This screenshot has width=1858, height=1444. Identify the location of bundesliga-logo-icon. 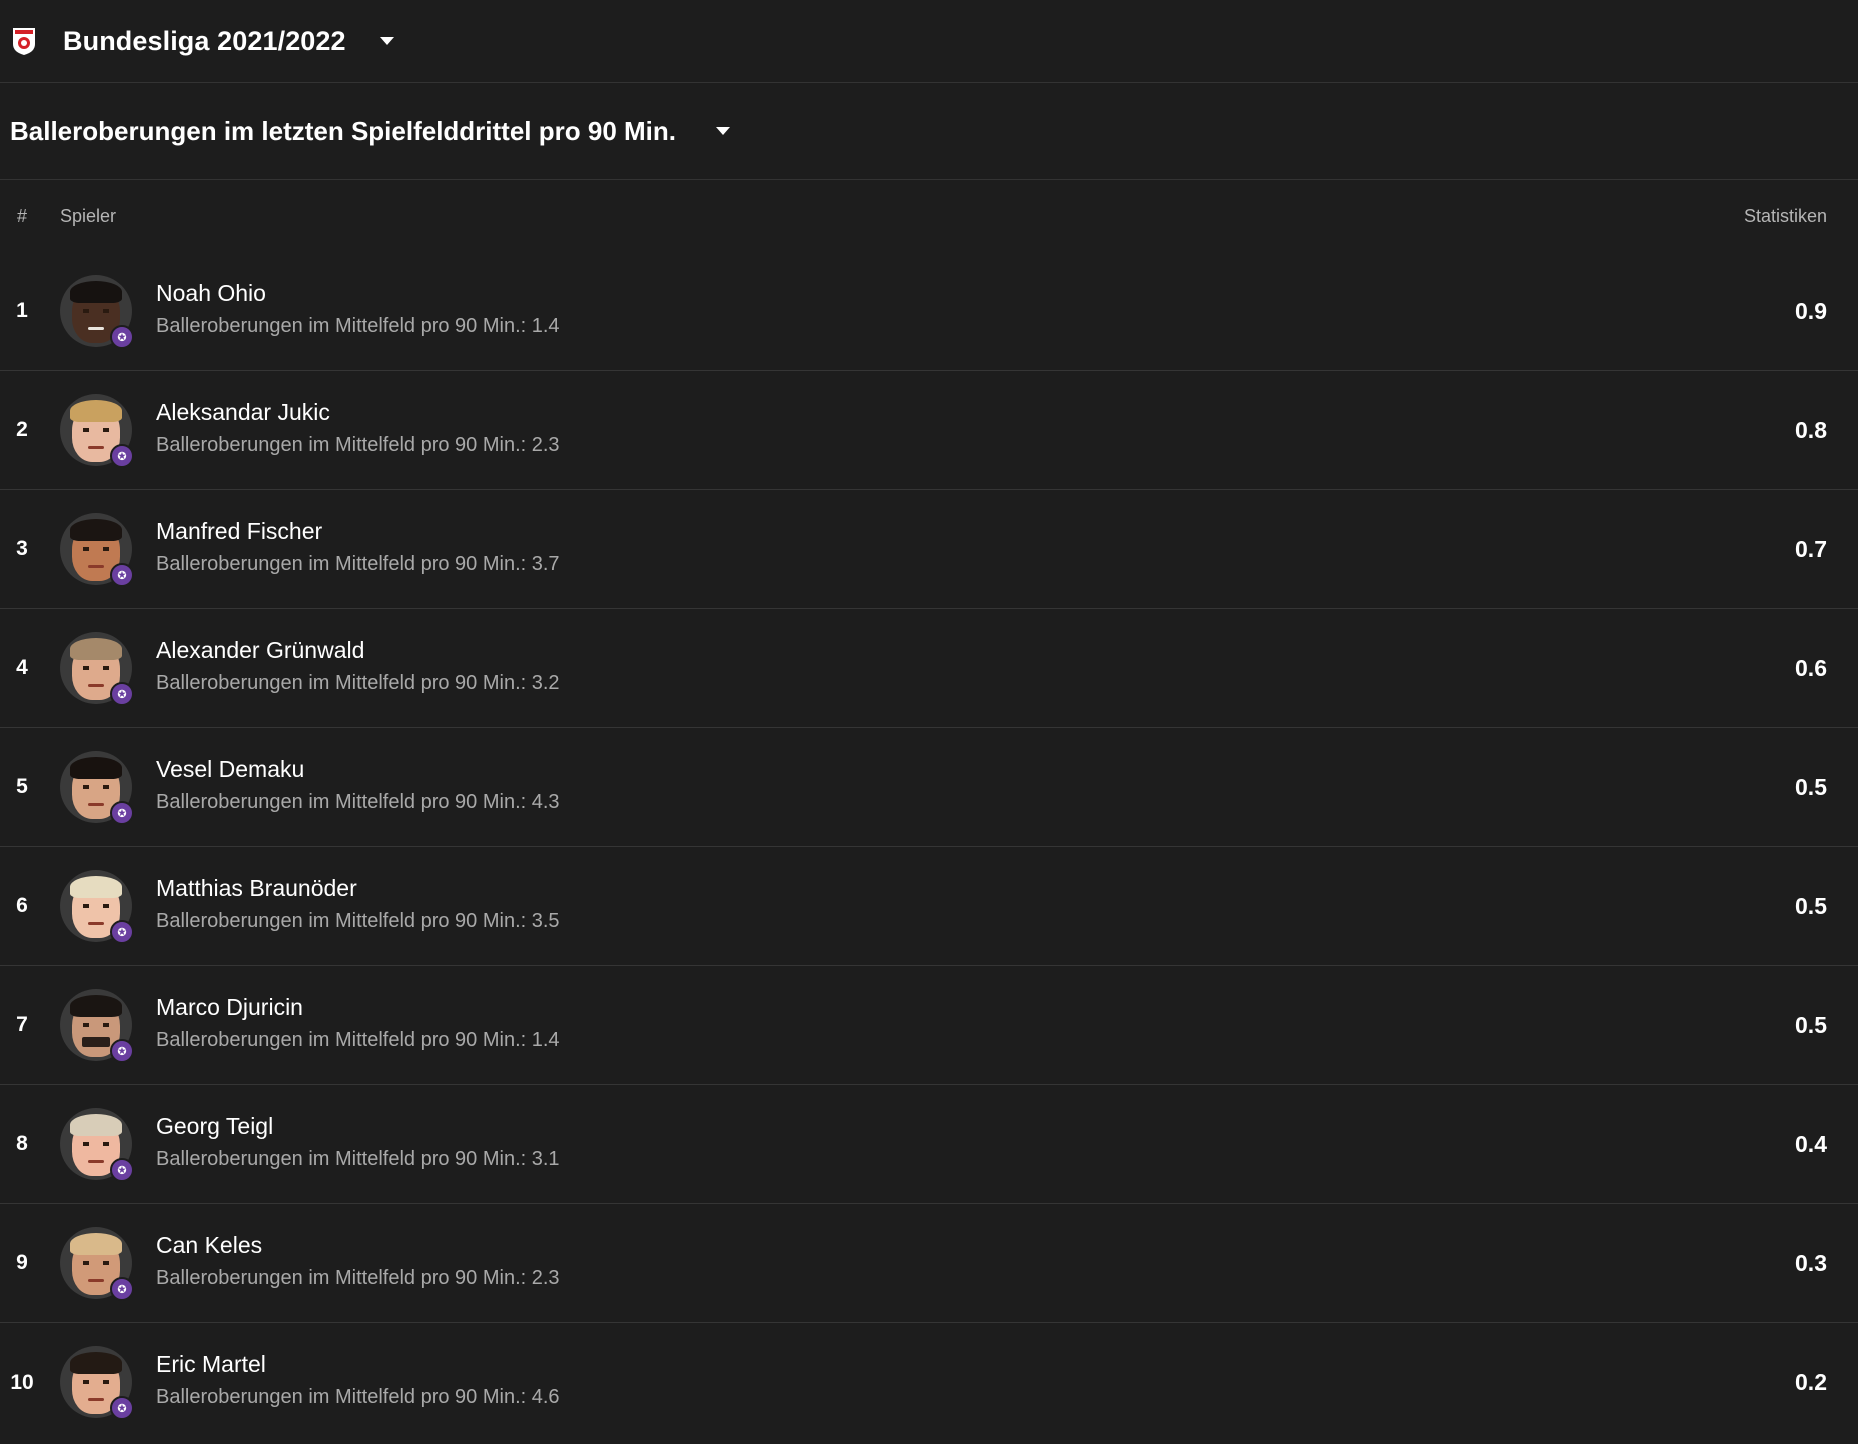
(24, 41).